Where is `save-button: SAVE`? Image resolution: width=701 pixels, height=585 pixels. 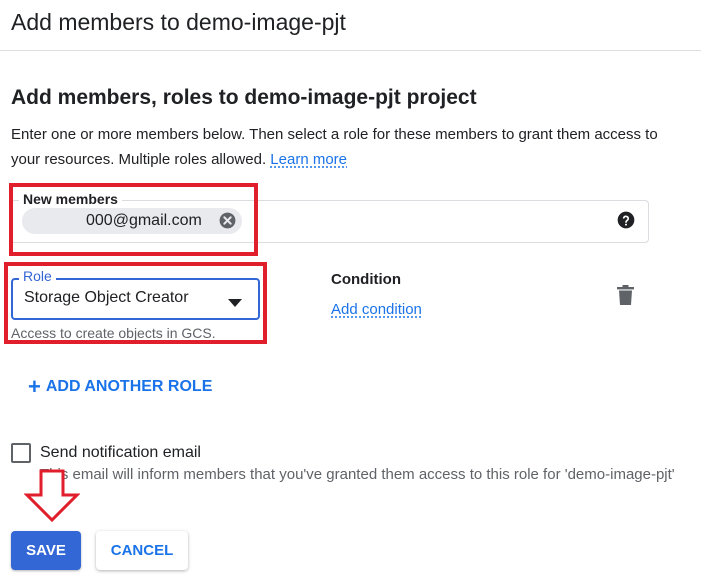 save-button: SAVE is located at coordinates (46, 550).